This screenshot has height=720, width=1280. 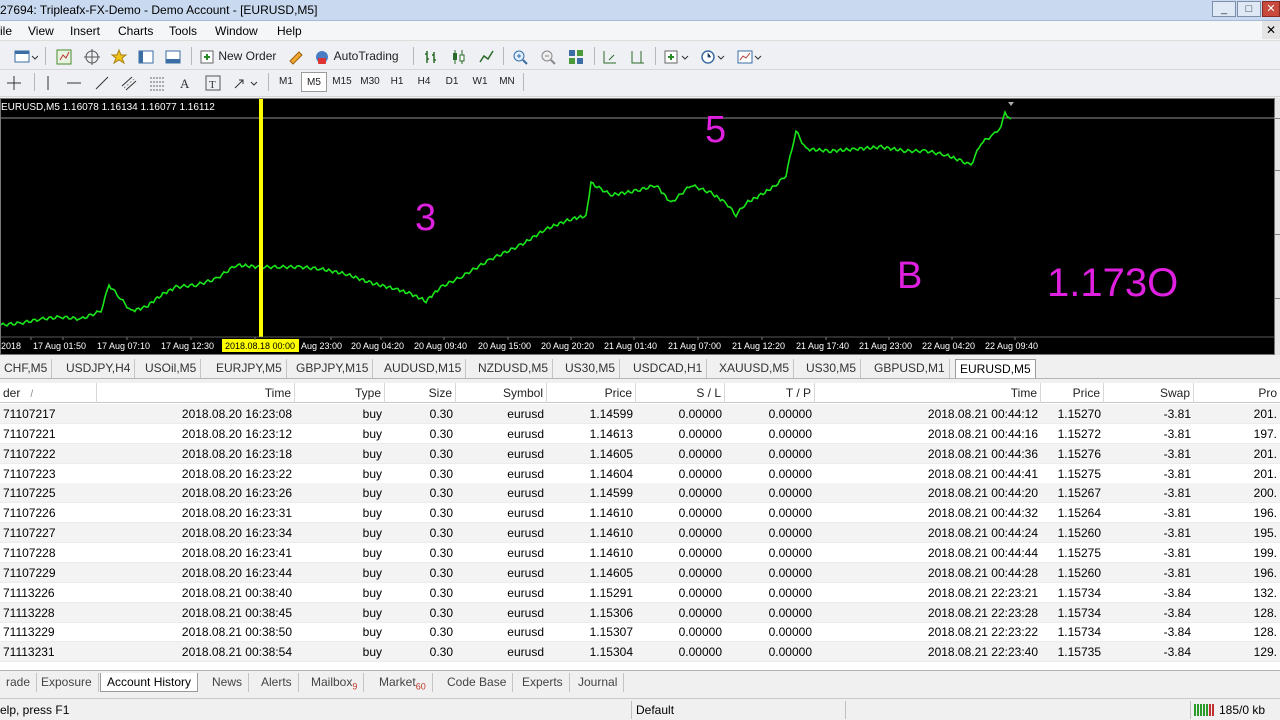 I want to click on text-tool-icon: A, so click(x=185, y=82).